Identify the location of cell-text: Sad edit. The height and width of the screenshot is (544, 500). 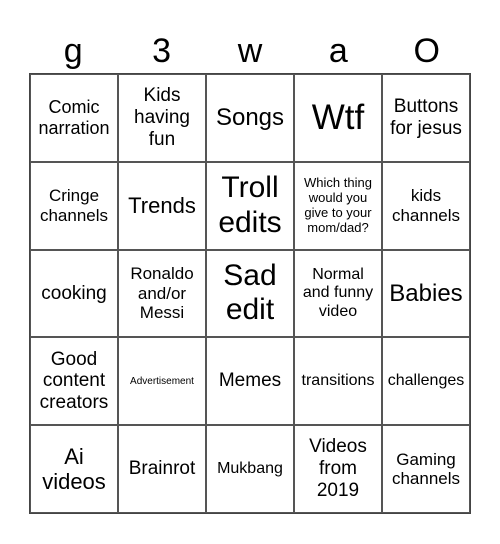
(250, 292).